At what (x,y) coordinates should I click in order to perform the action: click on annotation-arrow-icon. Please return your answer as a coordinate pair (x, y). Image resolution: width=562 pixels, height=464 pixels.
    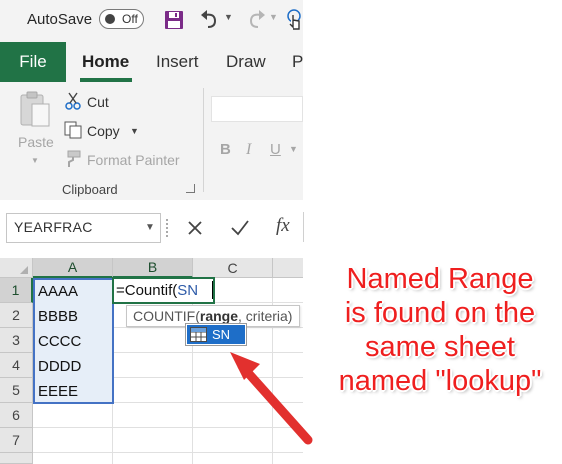
    Looking at the image, I should click on (271, 398).